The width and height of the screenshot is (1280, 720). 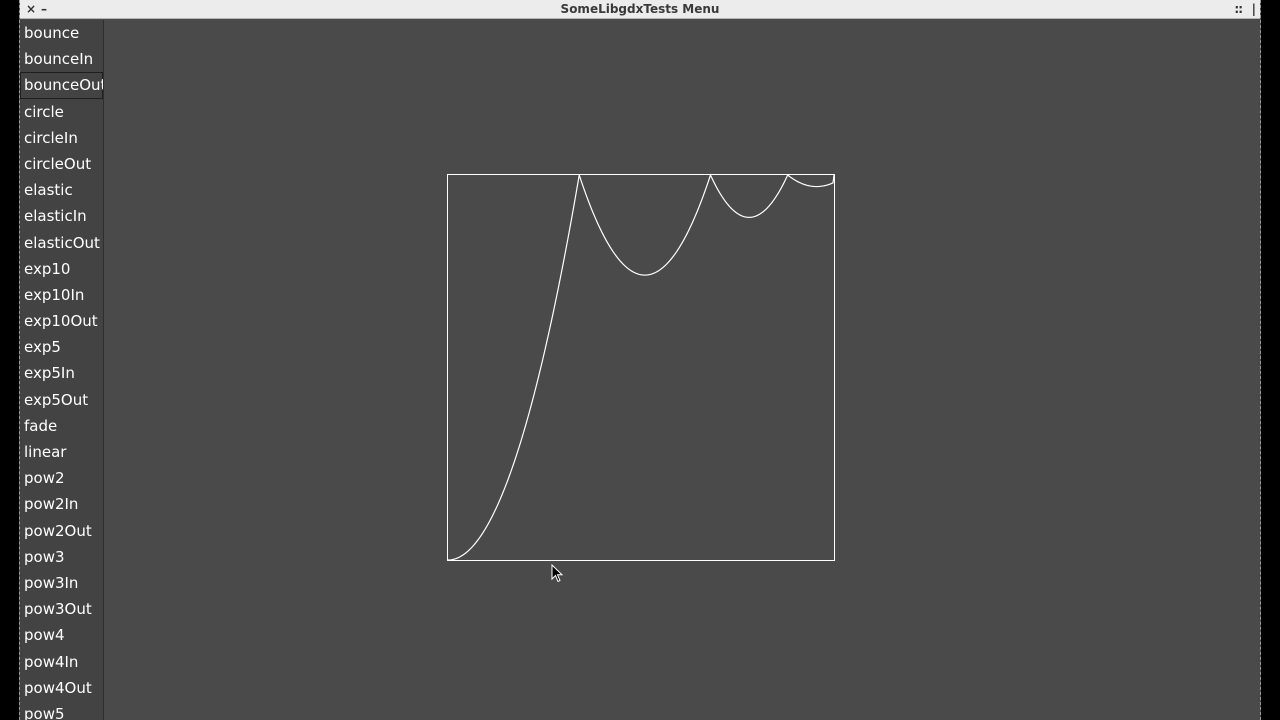 What do you see at coordinates (61, 373) in the screenshot?
I see `menu-item-exp5in: exp5In` at bounding box center [61, 373].